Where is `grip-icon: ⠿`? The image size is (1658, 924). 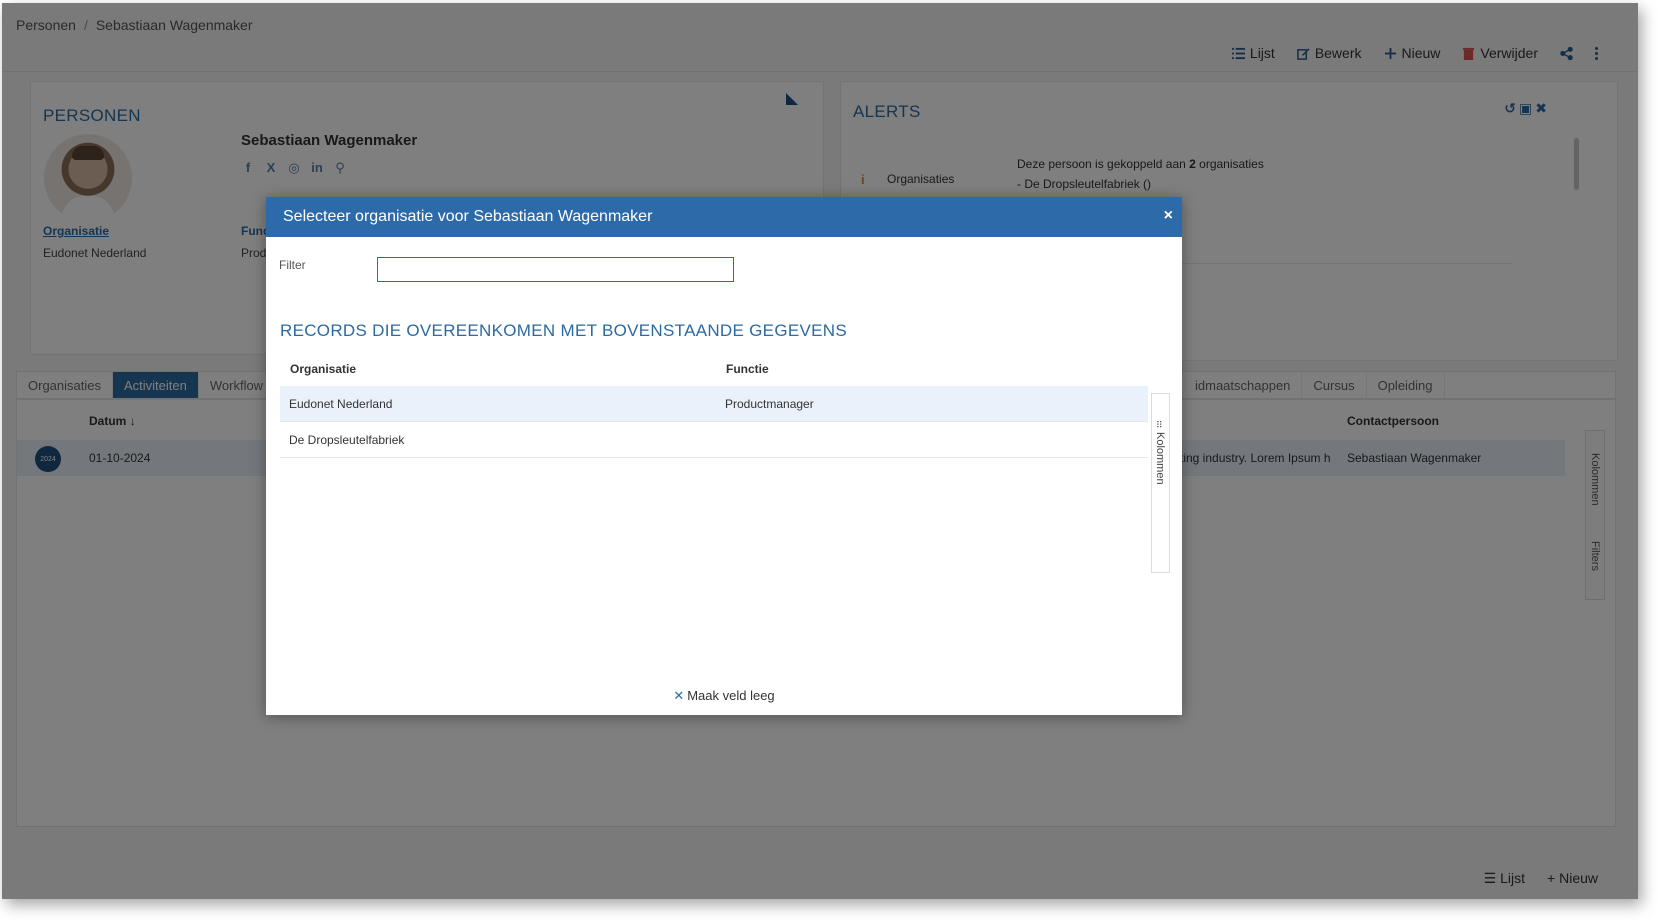 grip-icon: ⠿ is located at coordinates (1159, 425).